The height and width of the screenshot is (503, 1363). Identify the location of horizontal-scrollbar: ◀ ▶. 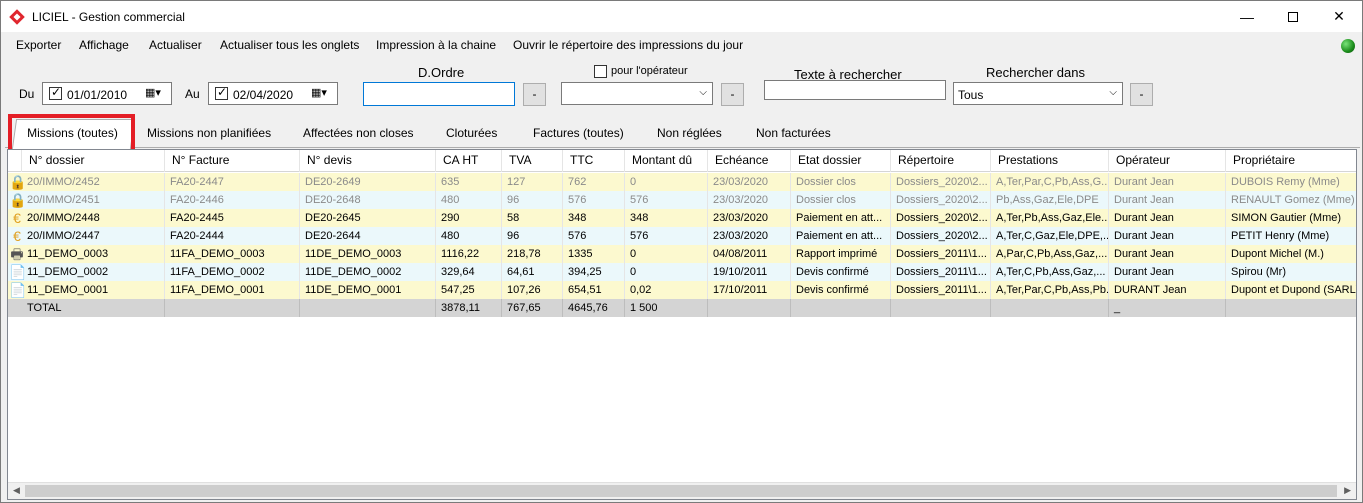
(682, 490).